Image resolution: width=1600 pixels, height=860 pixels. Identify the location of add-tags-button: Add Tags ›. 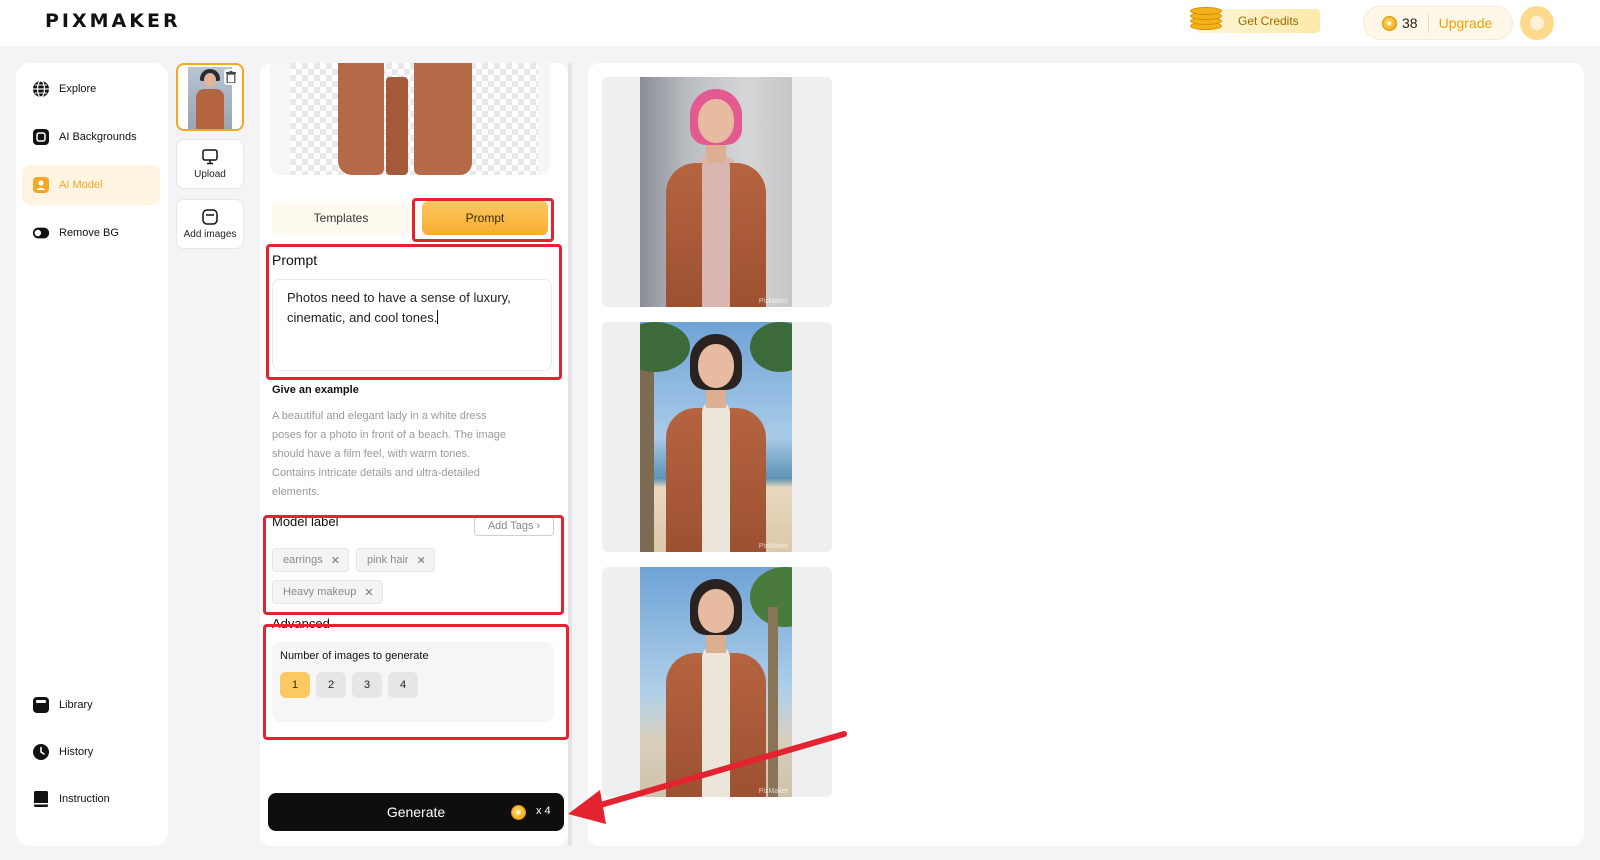
(514, 526).